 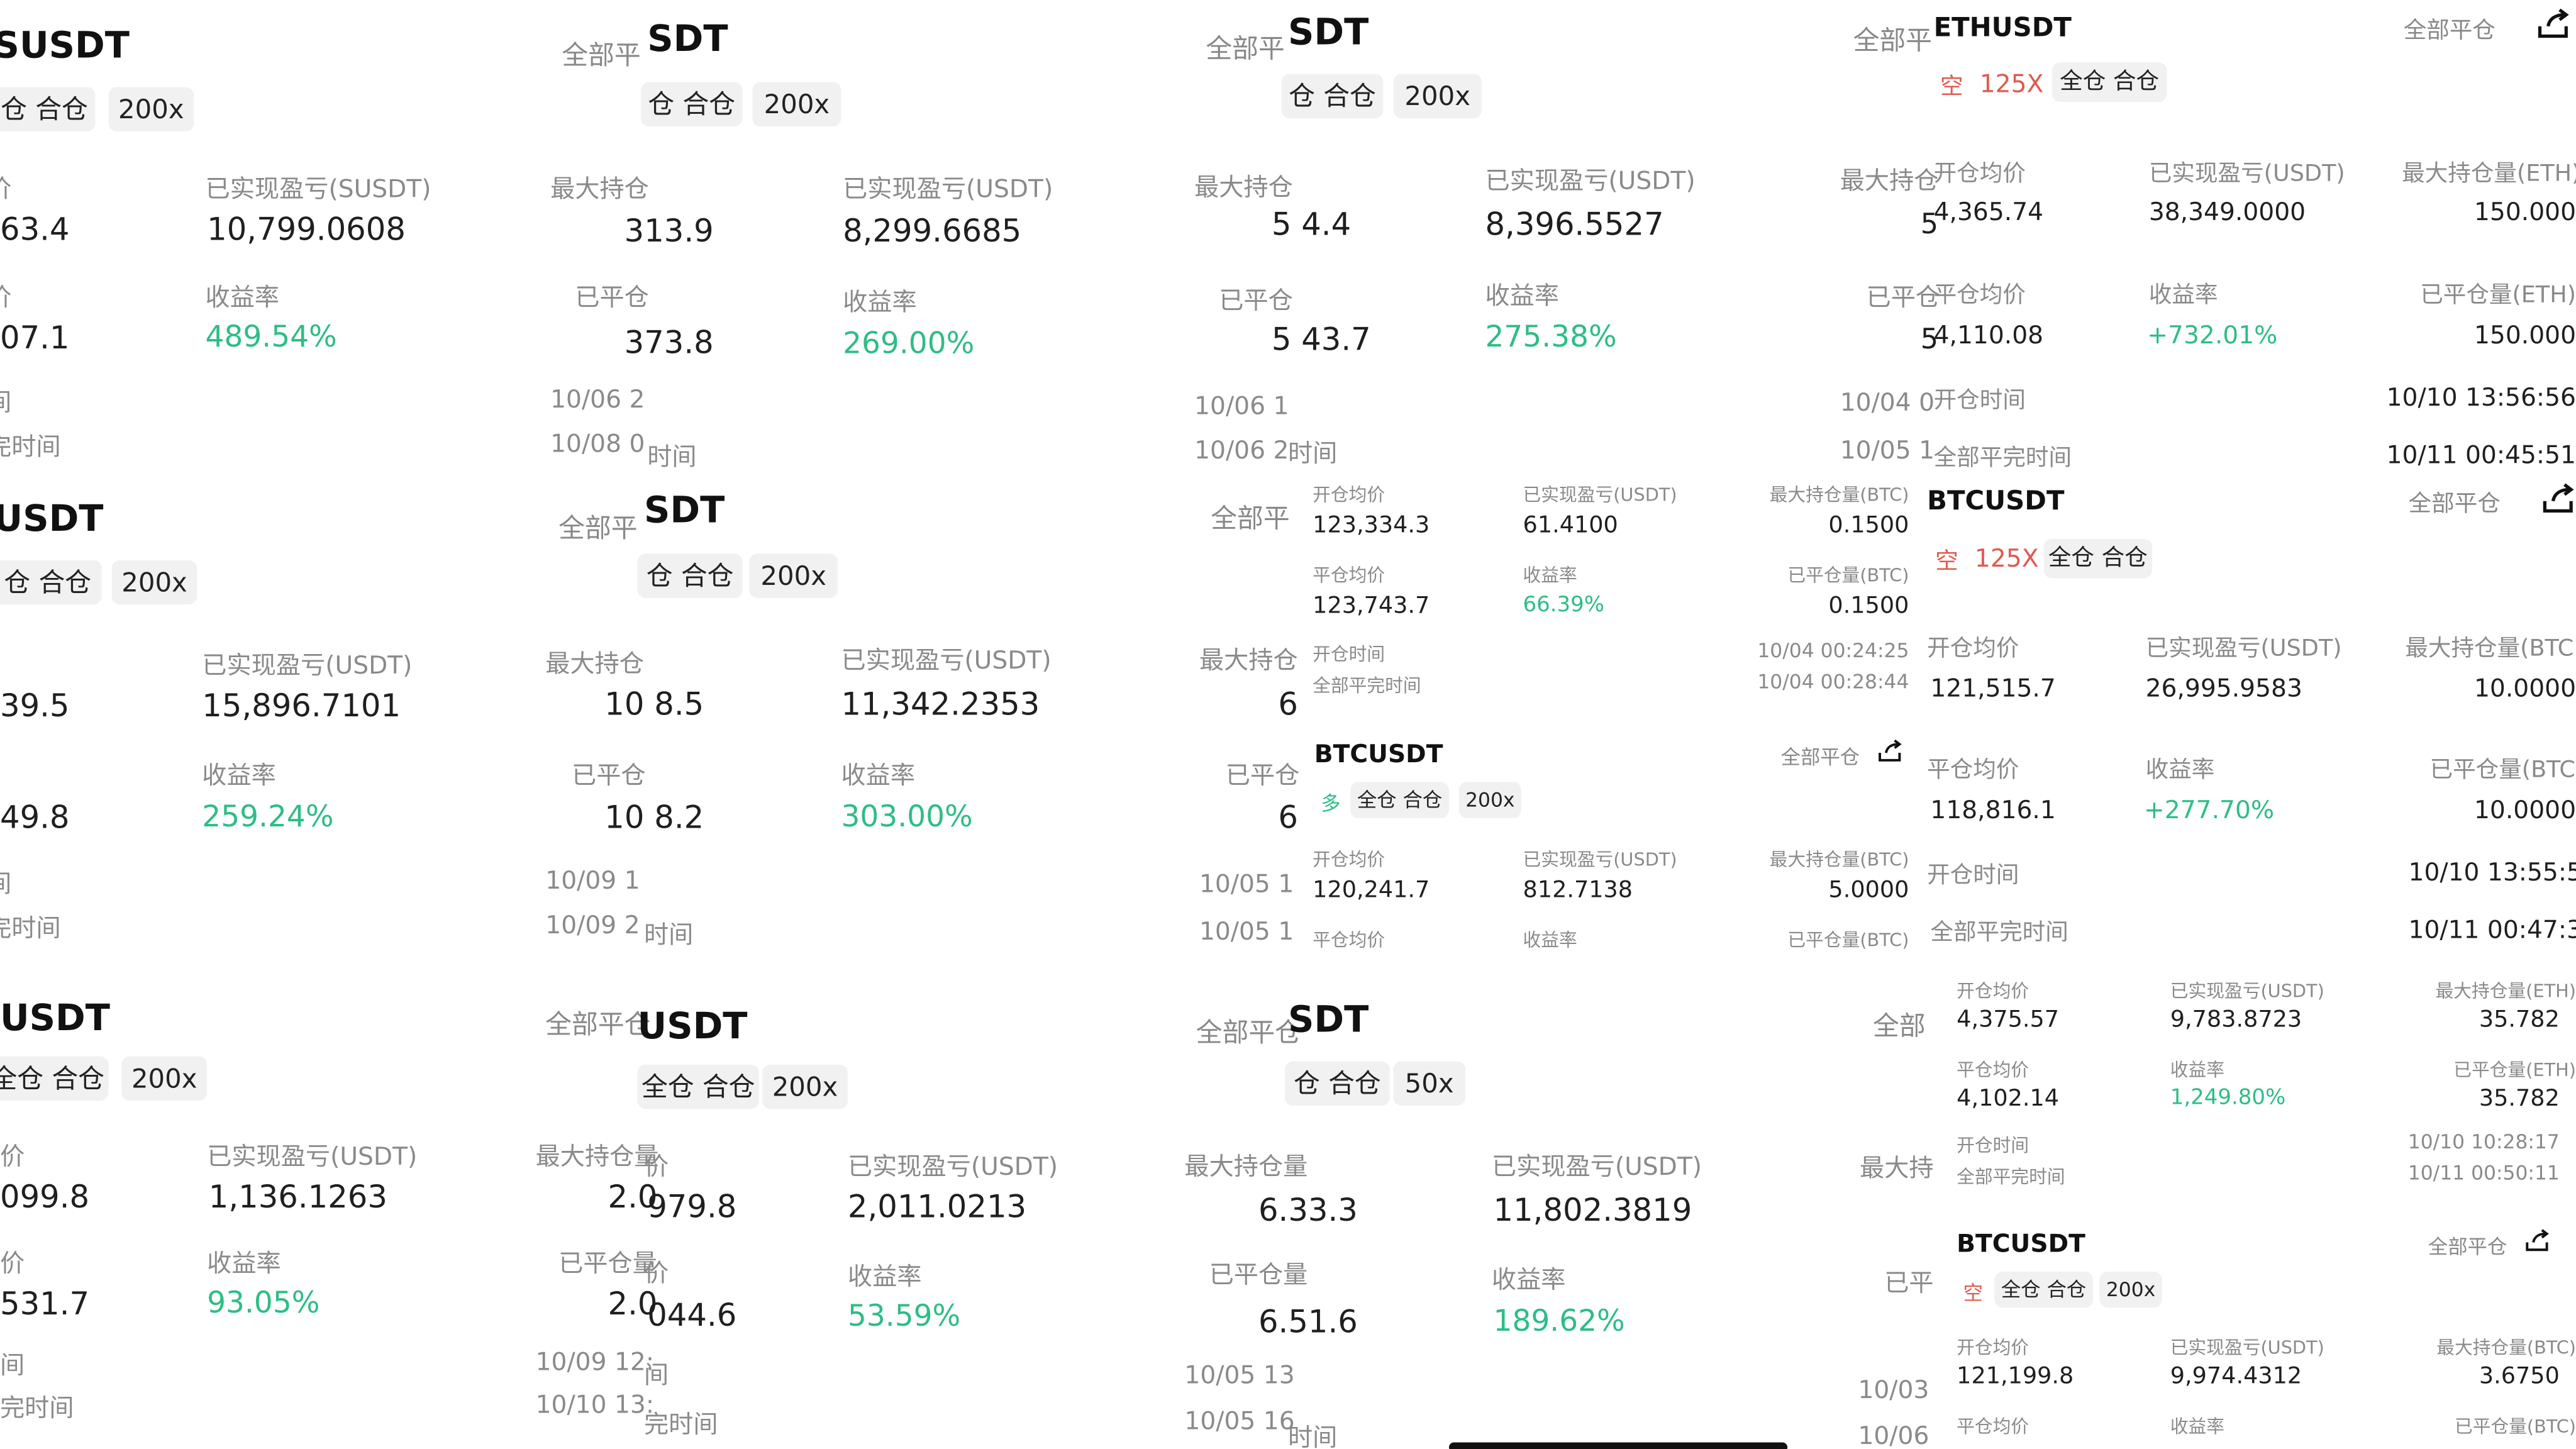 I want to click on roi-value: 93.05%, so click(x=263, y=1303).